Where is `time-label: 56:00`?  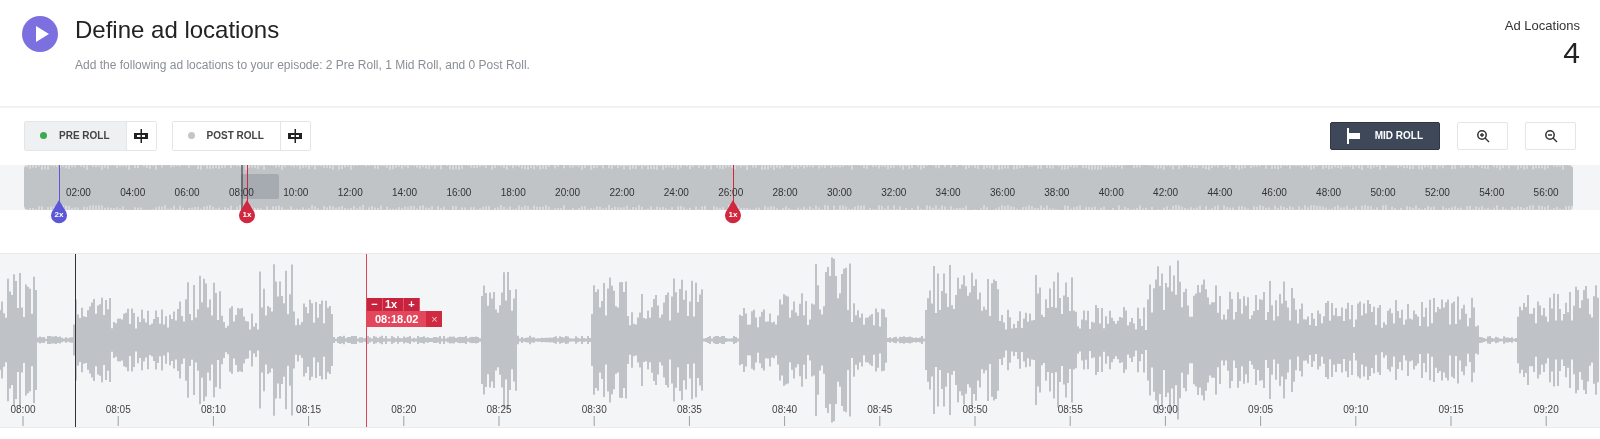
time-label: 56:00 is located at coordinates (1546, 192).